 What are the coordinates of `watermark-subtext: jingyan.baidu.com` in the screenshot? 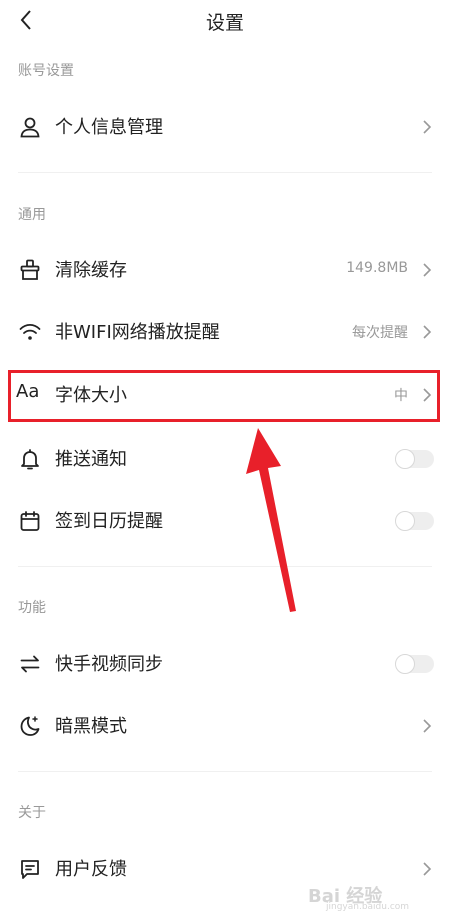 It's located at (368, 907).